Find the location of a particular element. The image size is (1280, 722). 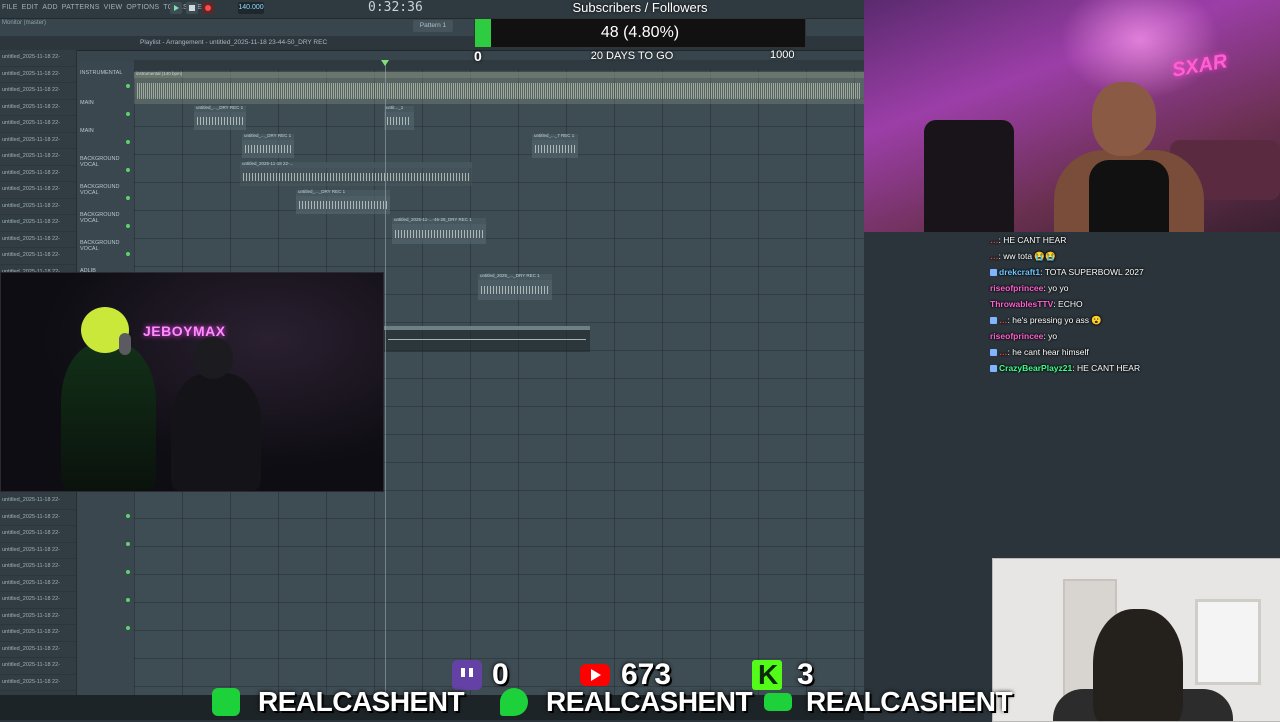

head is located at coordinates (213, 358).